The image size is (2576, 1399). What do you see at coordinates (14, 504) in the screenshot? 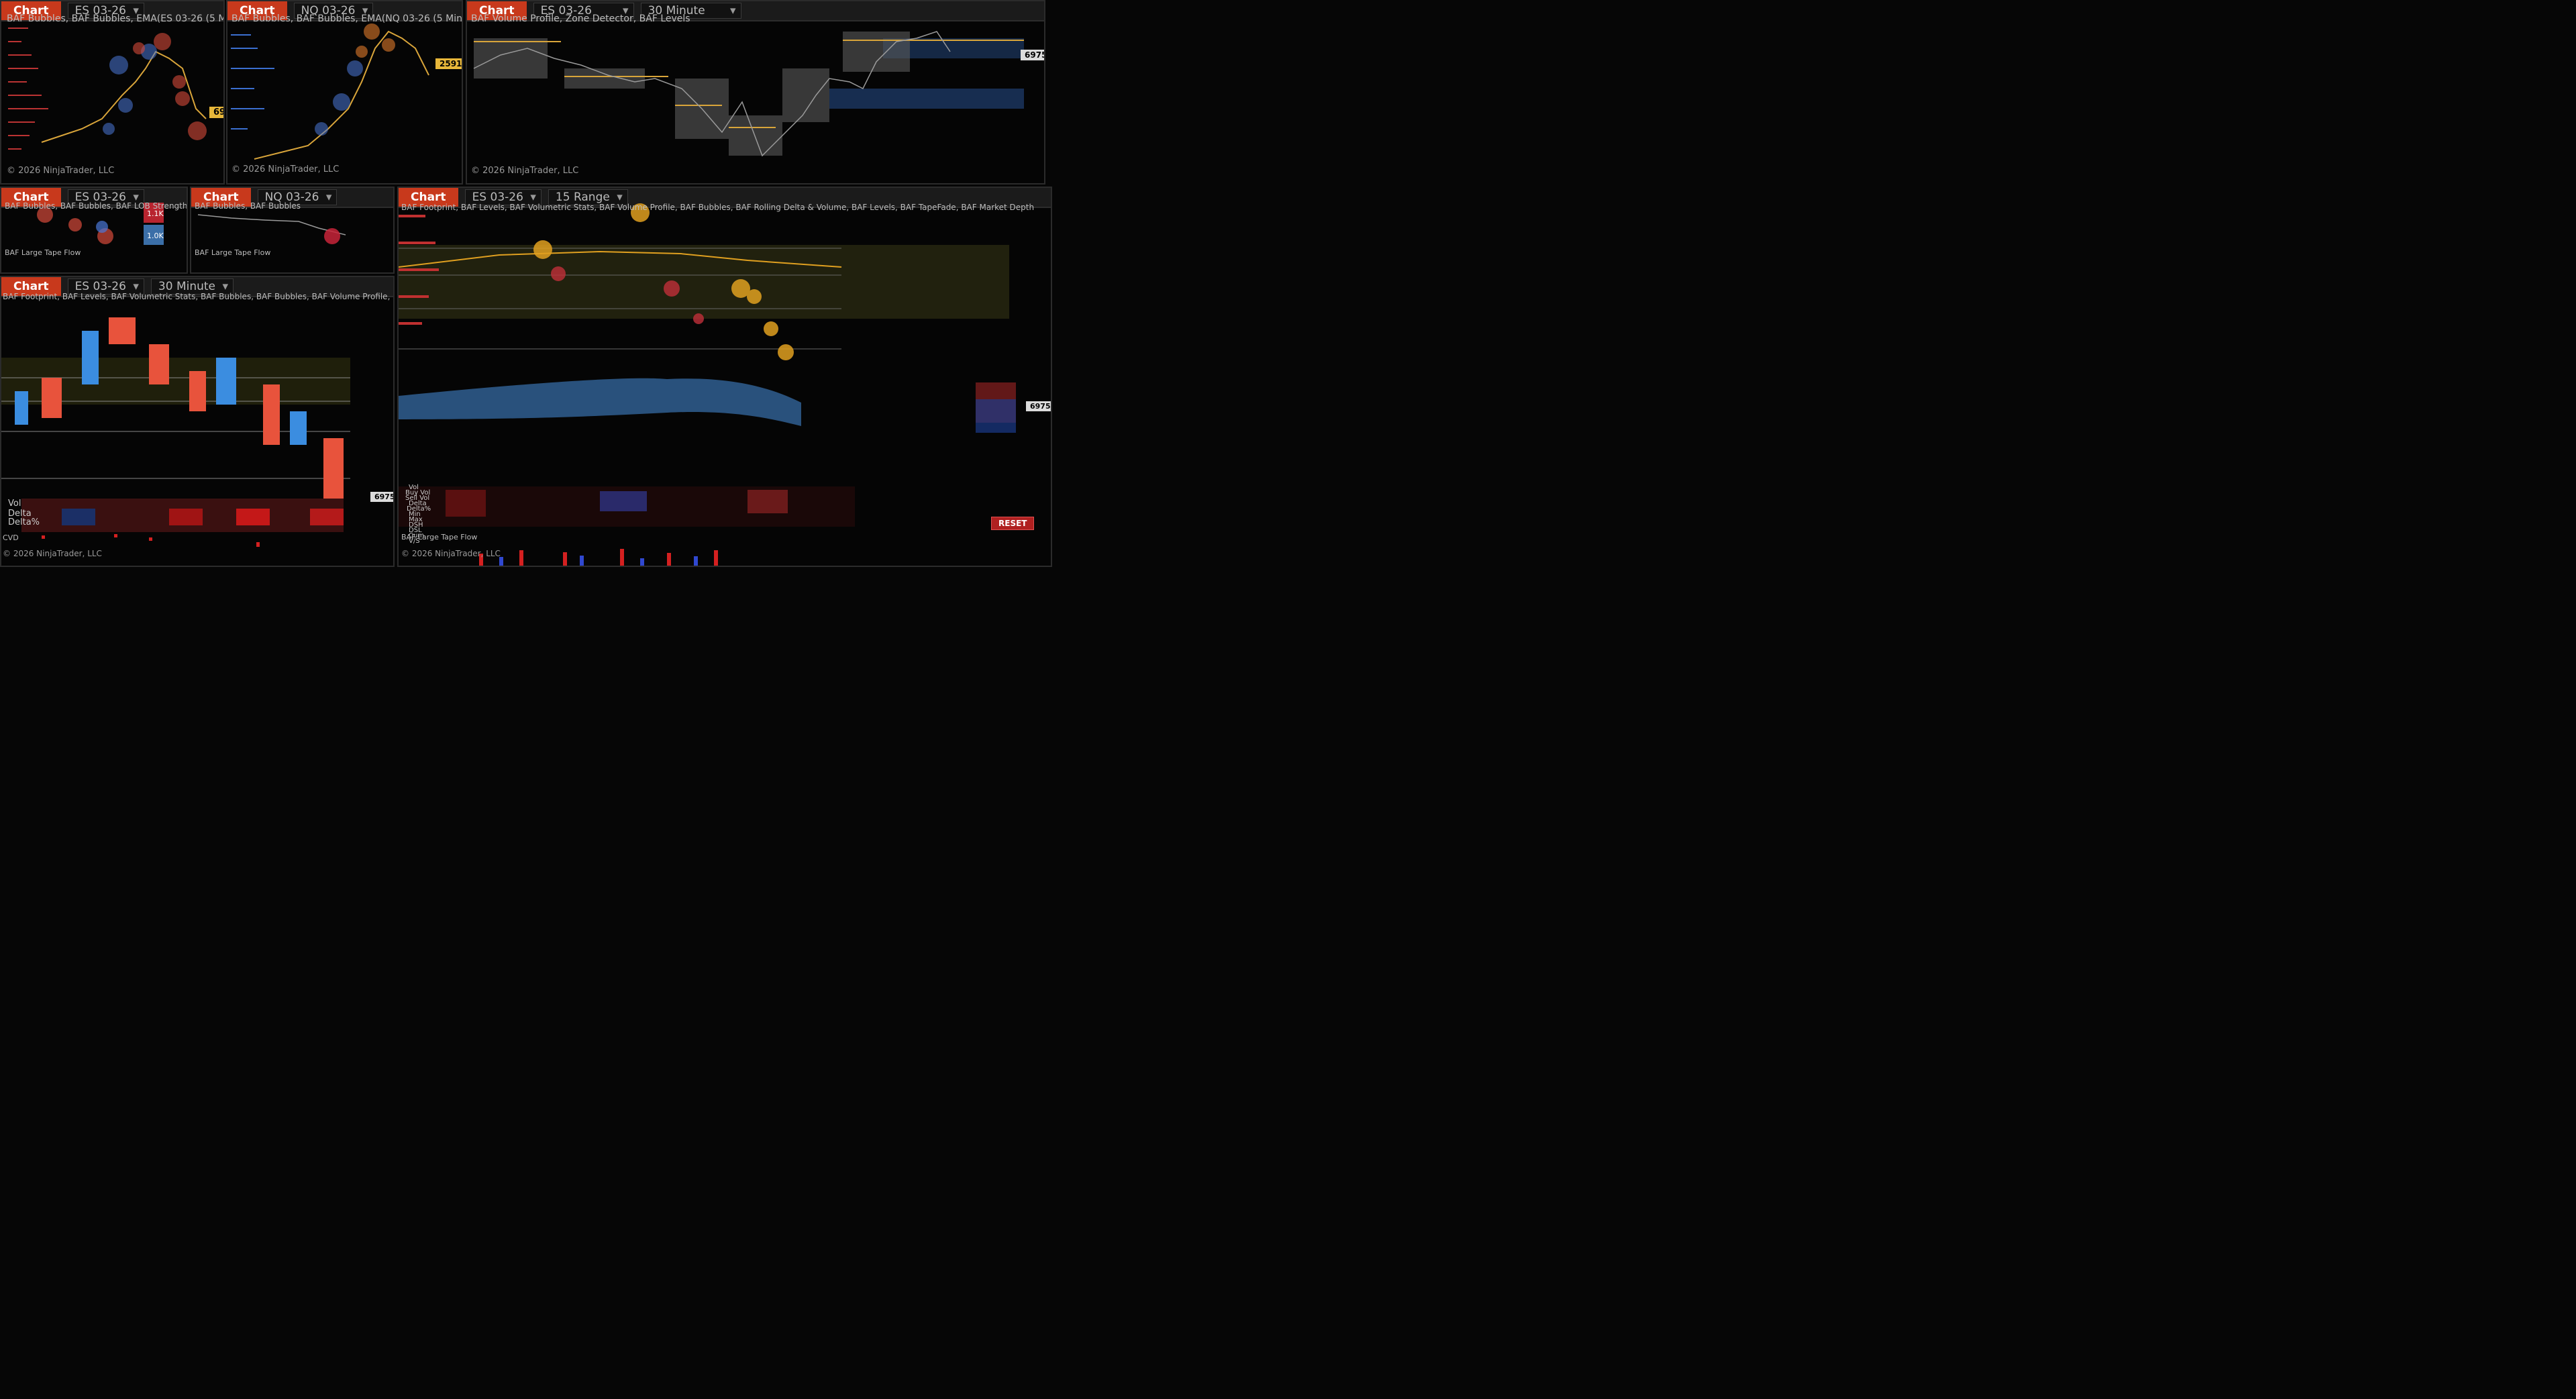
I see `stats-label-vol: Vol` at bounding box center [14, 504].